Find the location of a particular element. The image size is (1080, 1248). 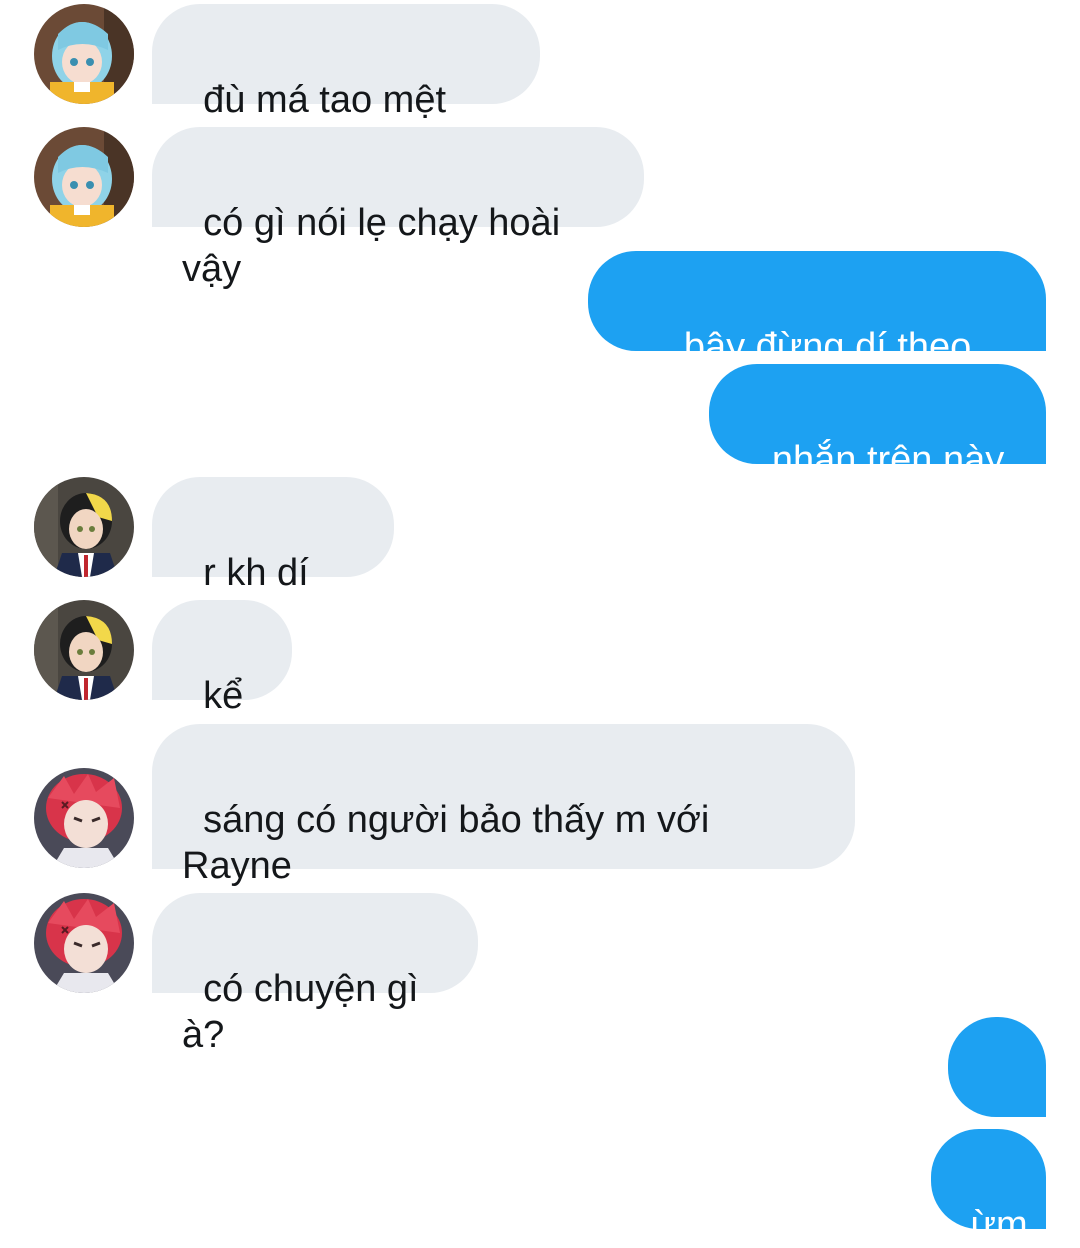

message-bubble-incoming: kể đi is located at coordinates (222, 681).